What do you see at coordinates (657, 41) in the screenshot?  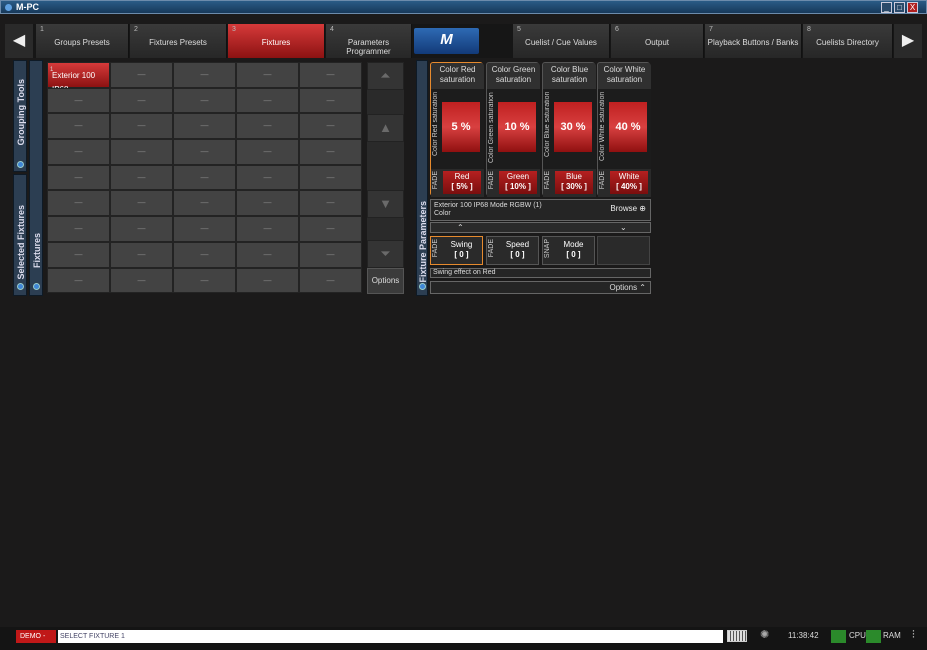 I see `tab-output: 6 Output` at bounding box center [657, 41].